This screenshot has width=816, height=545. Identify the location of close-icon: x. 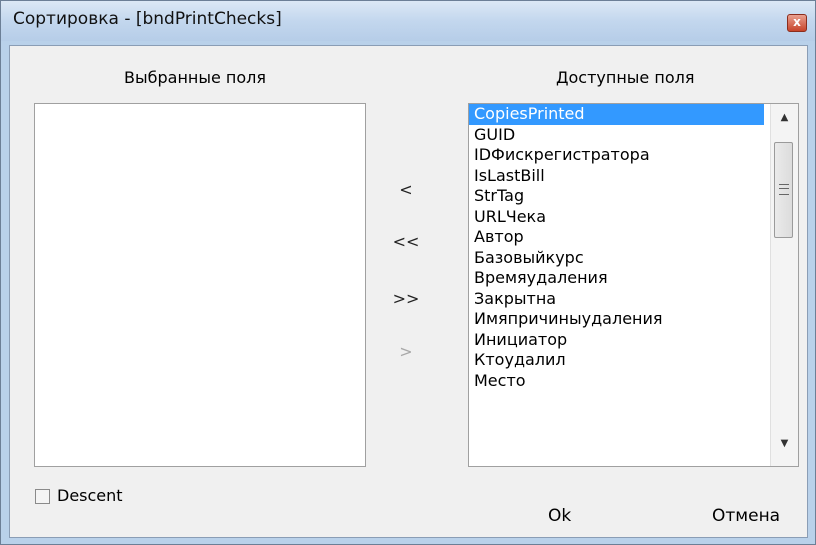
(797, 22).